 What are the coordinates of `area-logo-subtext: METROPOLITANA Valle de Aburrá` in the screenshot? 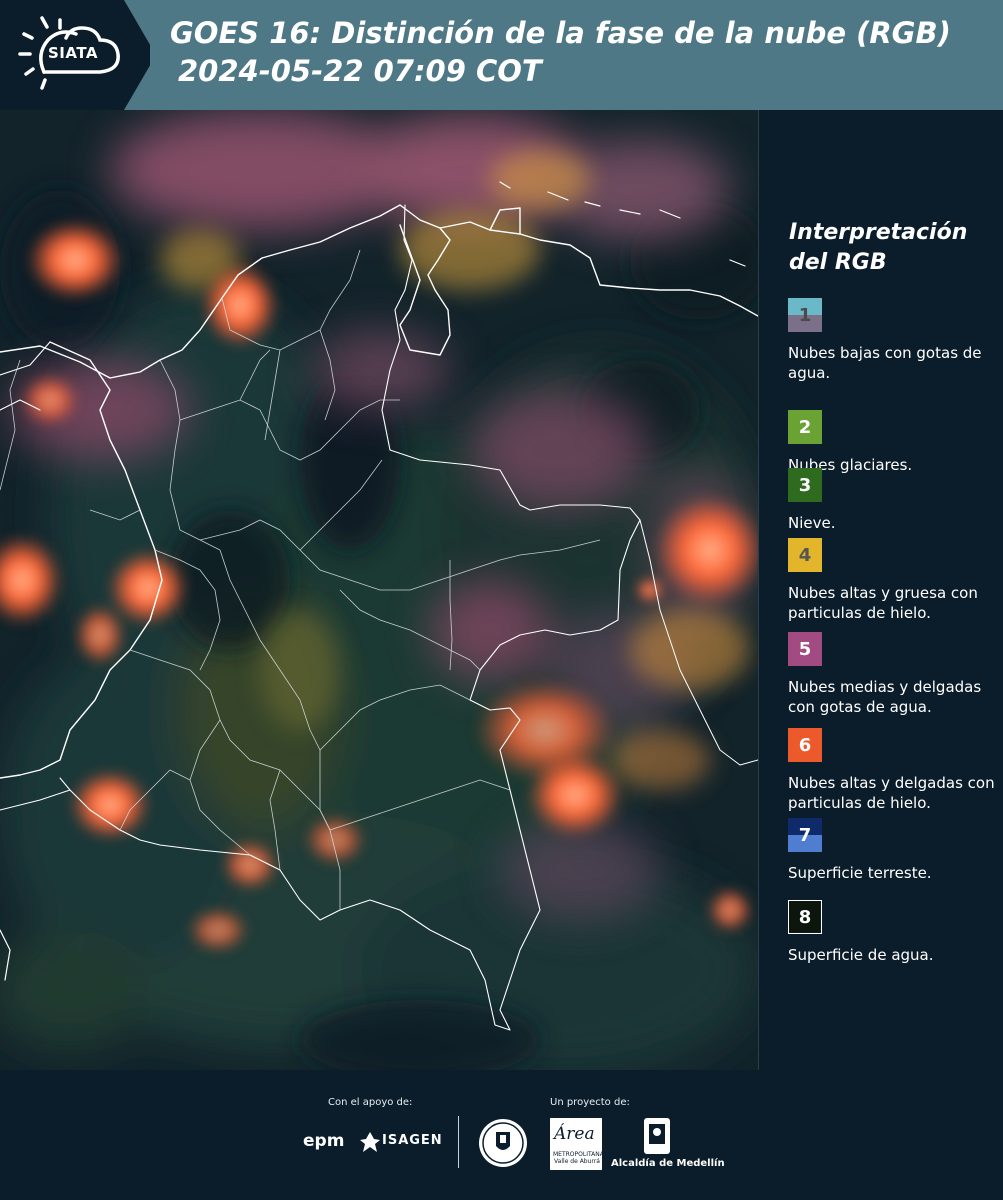 It's located at (578, 1158).